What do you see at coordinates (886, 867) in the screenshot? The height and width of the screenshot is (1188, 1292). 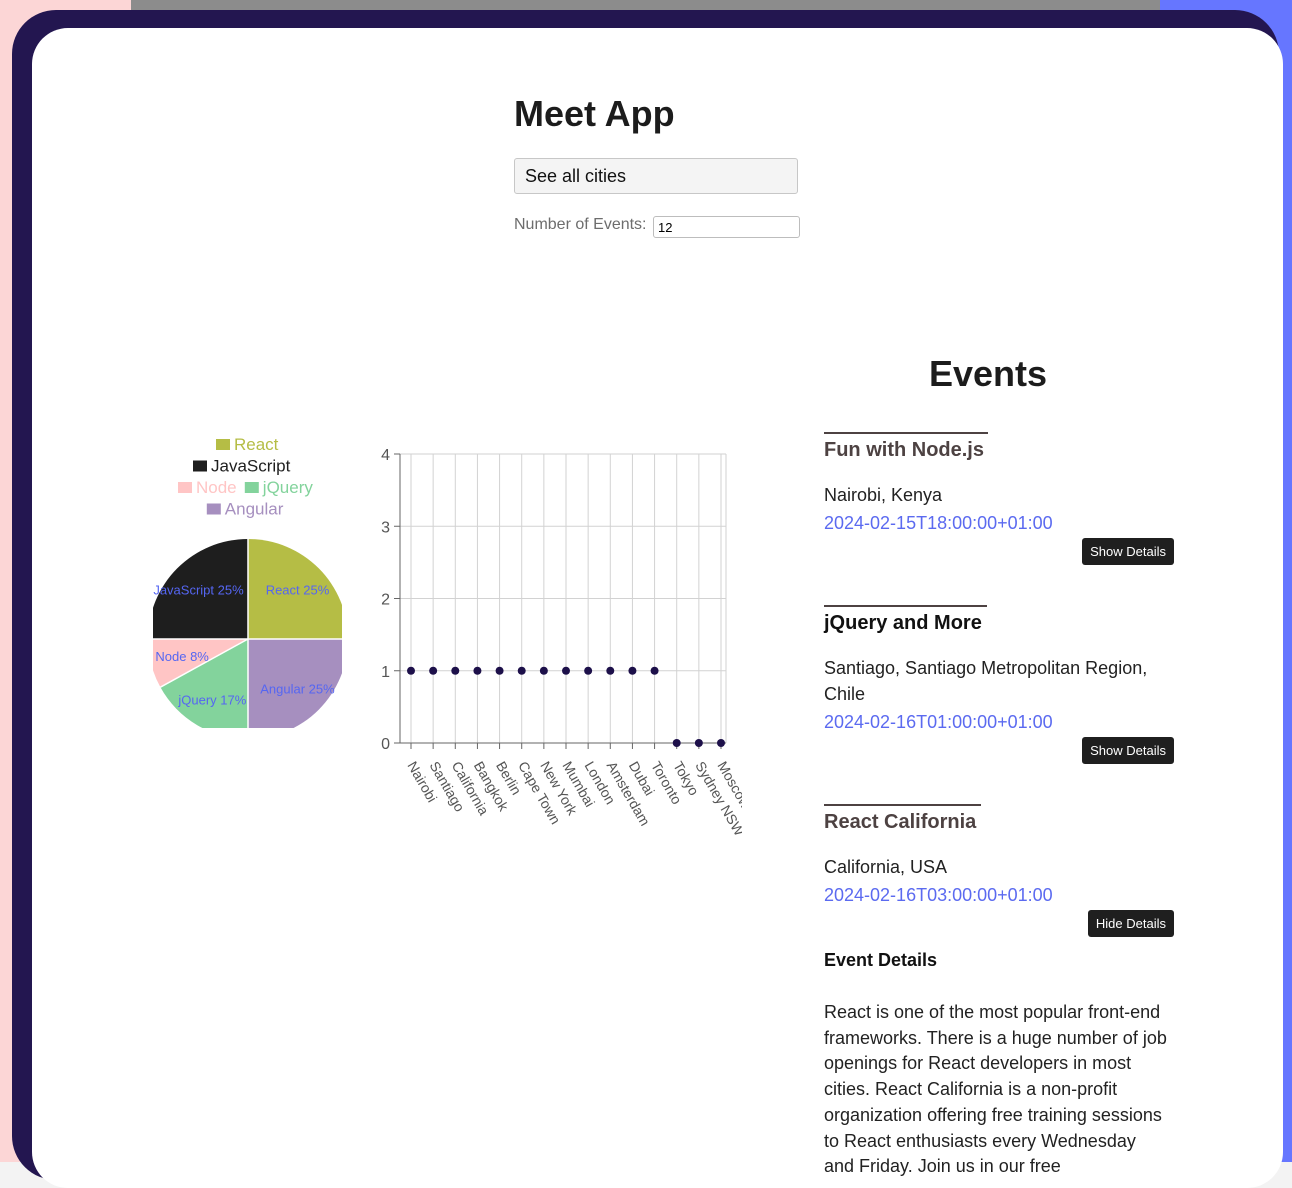 I see `event-location: California, USA` at bounding box center [886, 867].